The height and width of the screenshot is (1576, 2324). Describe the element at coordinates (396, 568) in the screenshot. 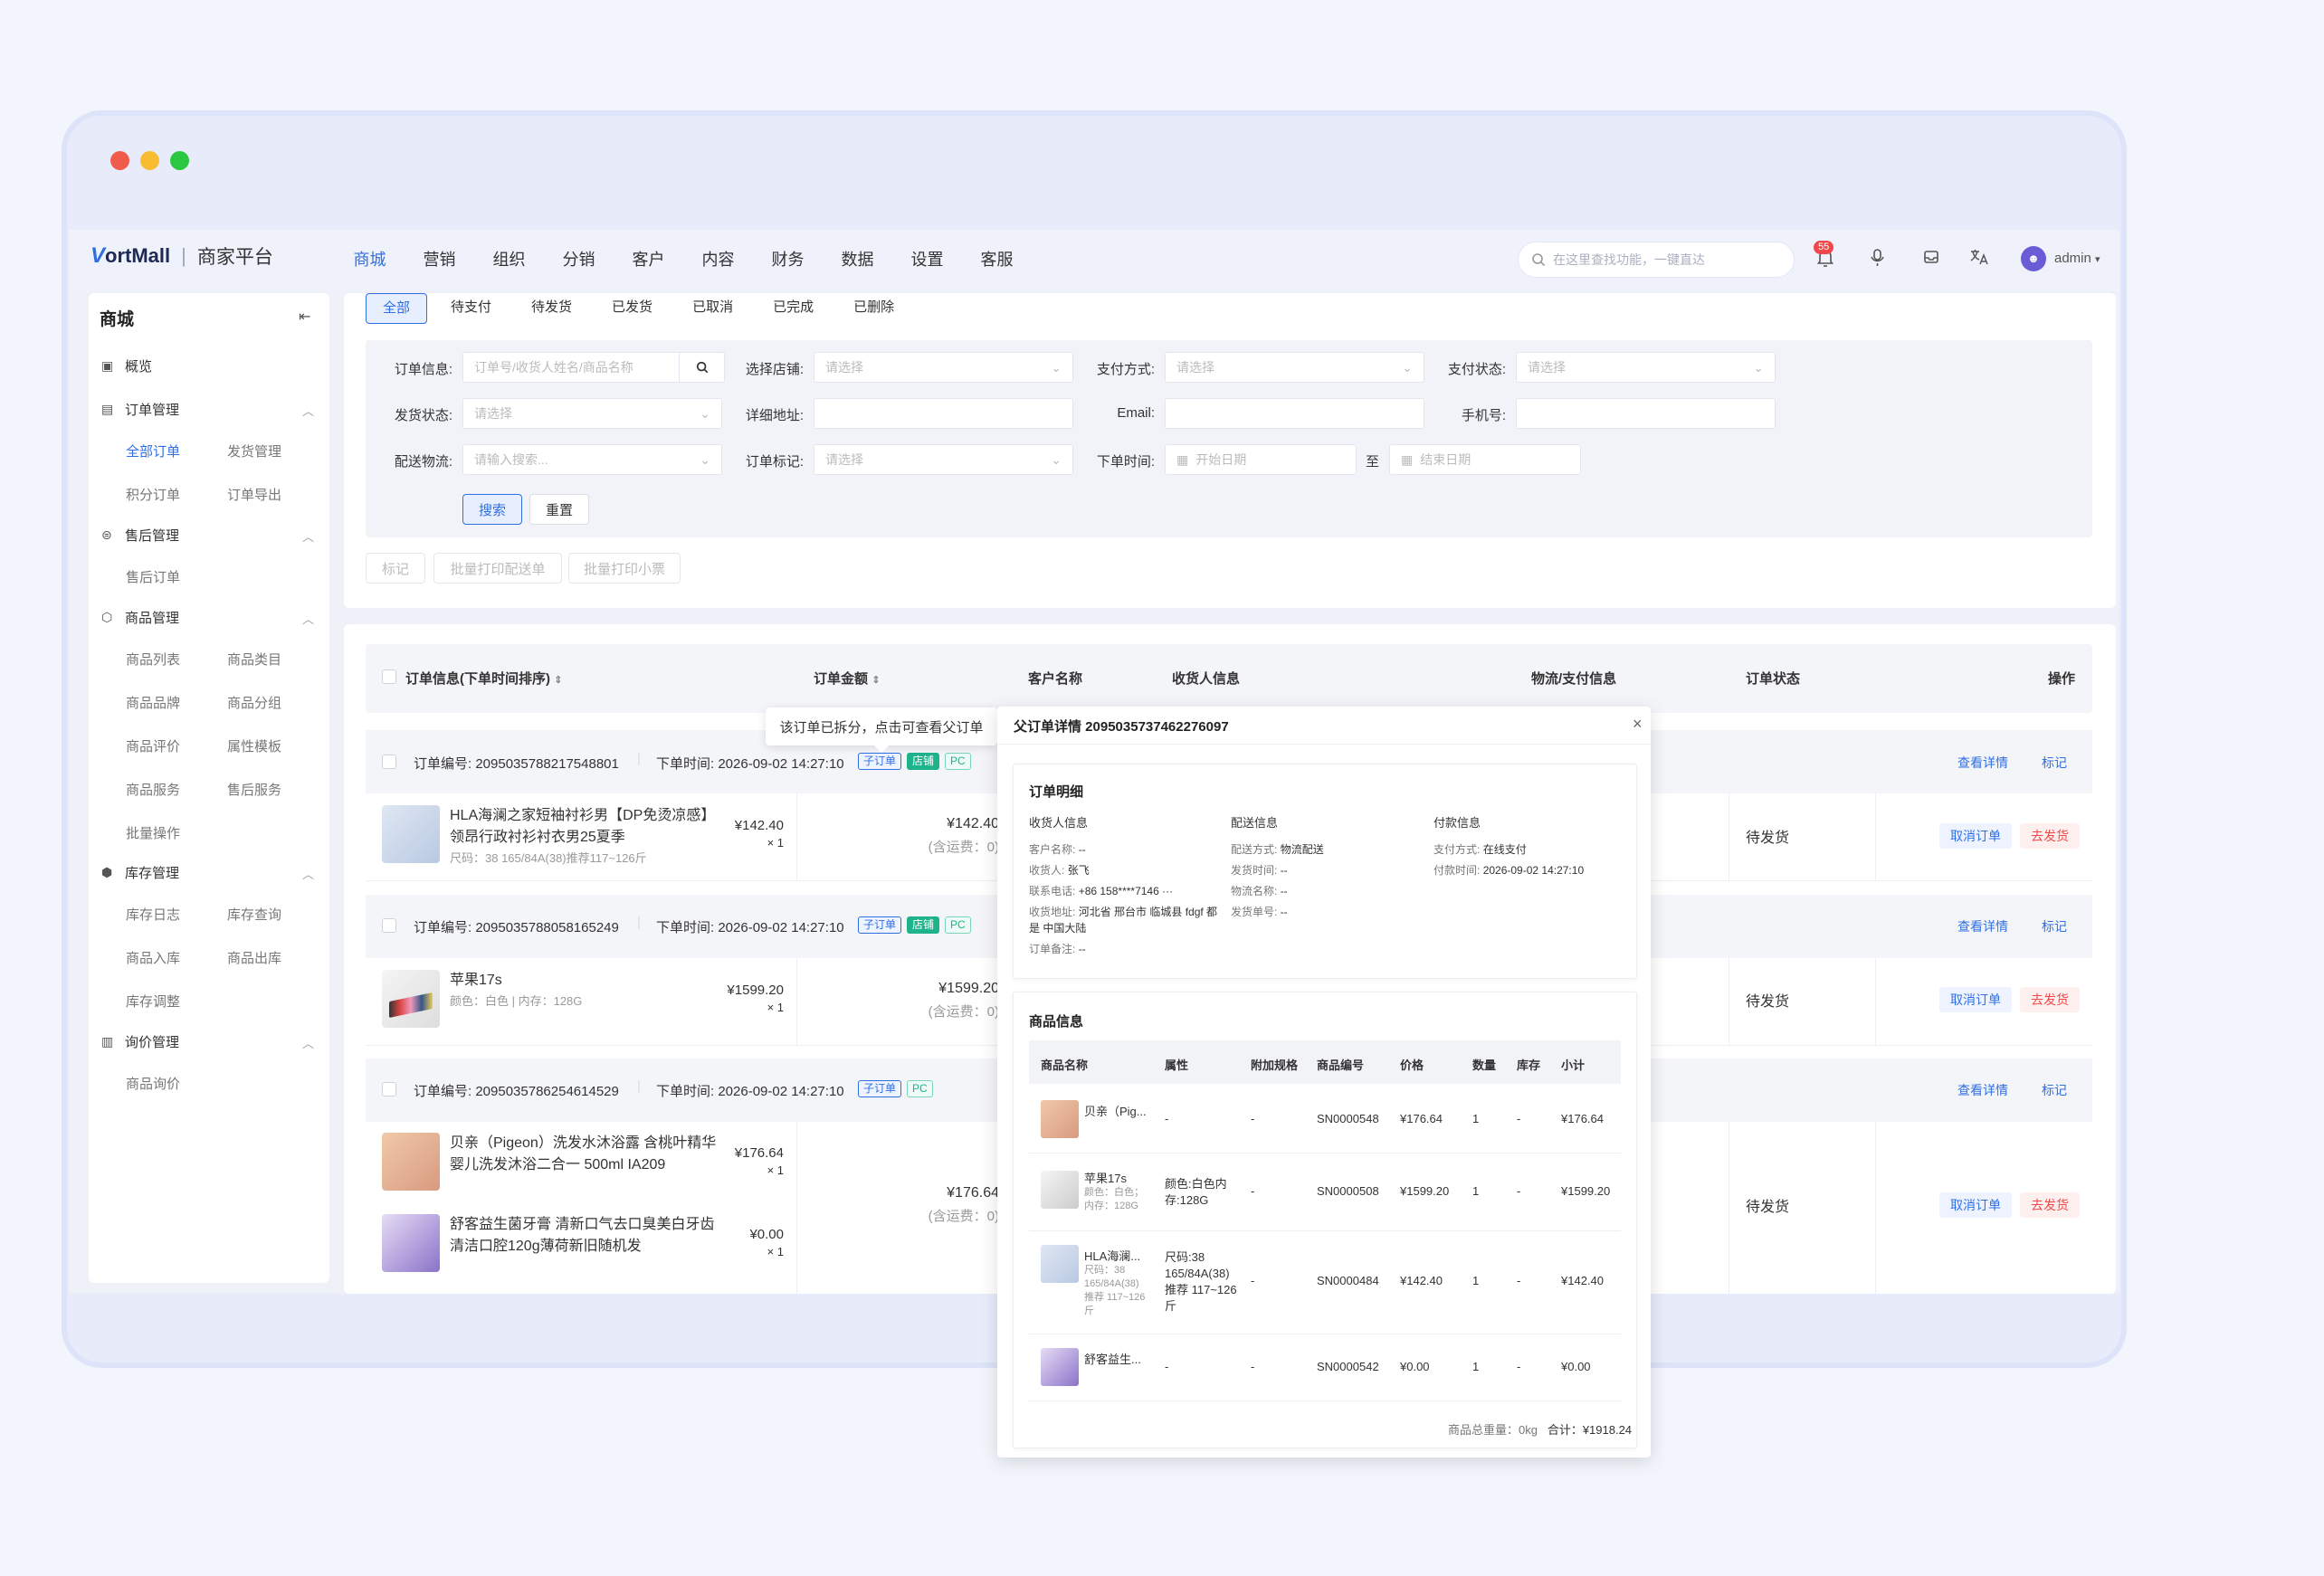

I see `mark-bulk-button: 标记` at that location.